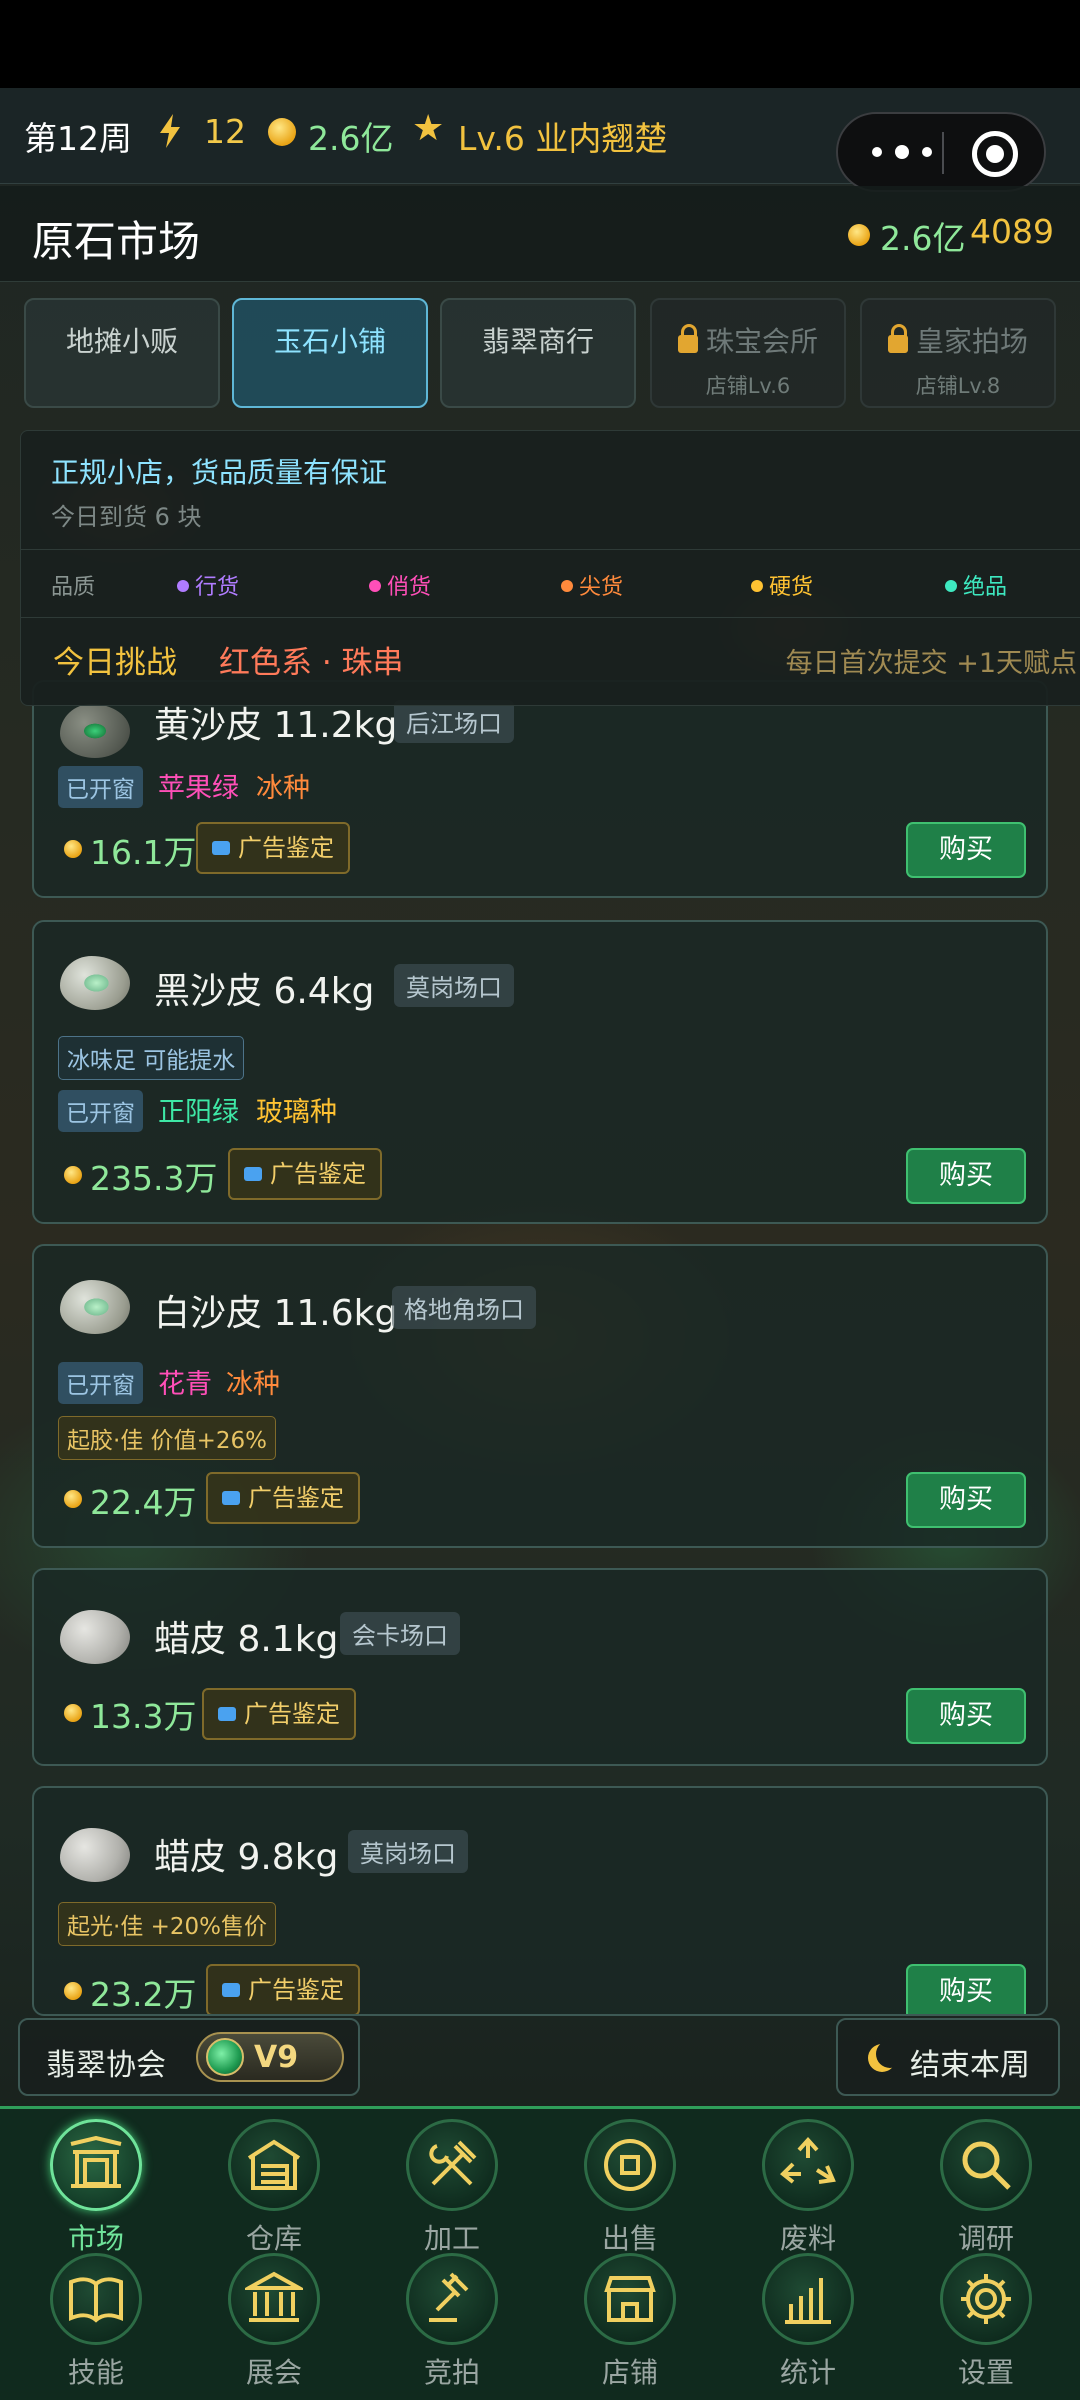  I want to click on tab-jade-shop: 玉石小铺, so click(330, 353).